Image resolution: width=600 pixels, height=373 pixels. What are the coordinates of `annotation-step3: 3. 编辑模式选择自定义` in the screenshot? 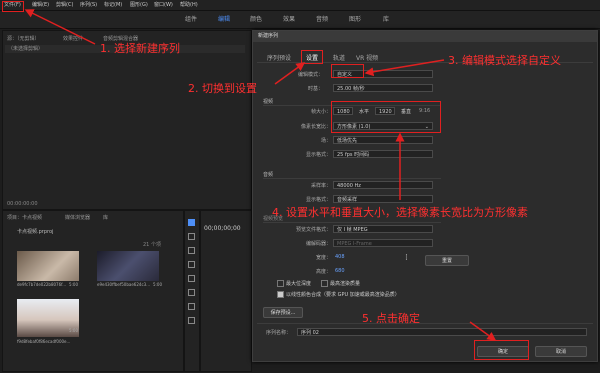 It's located at (504, 60).